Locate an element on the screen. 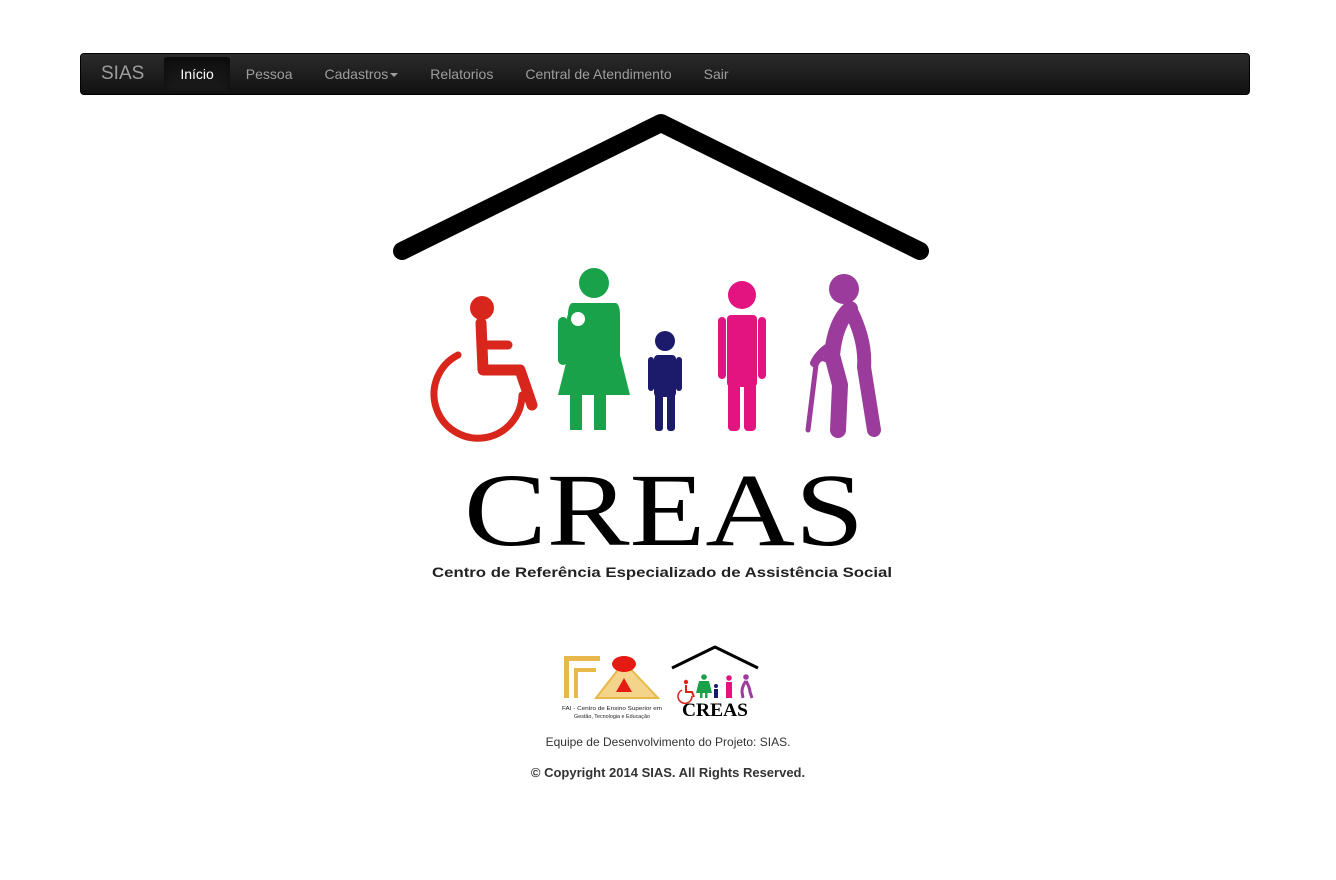  nav-item-central-de-atendimento: Central de Atendimento is located at coordinates (598, 74).